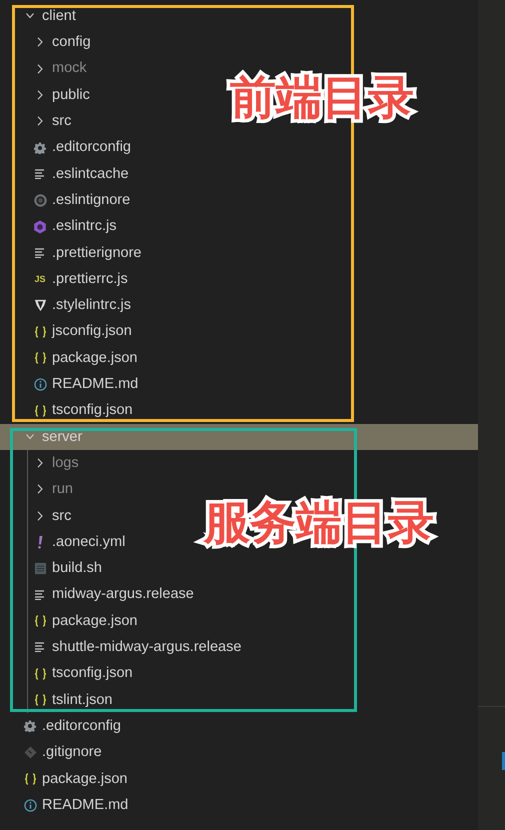 Image resolution: width=505 pixels, height=830 pixels. Describe the element at coordinates (69, 305) in the screenshot. I see `file-row: .stylelintrc.js` at that location.